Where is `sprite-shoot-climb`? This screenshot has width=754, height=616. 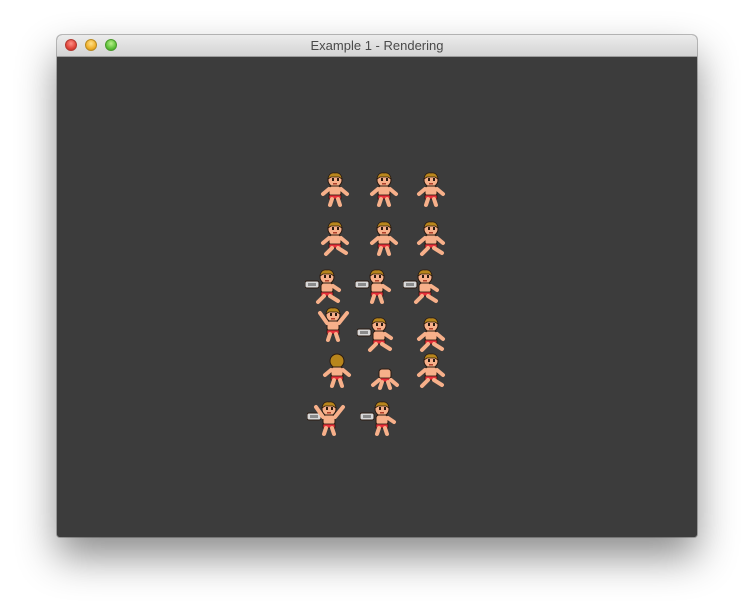
sprite-shoot-climb is located at coordinates (378, 418).